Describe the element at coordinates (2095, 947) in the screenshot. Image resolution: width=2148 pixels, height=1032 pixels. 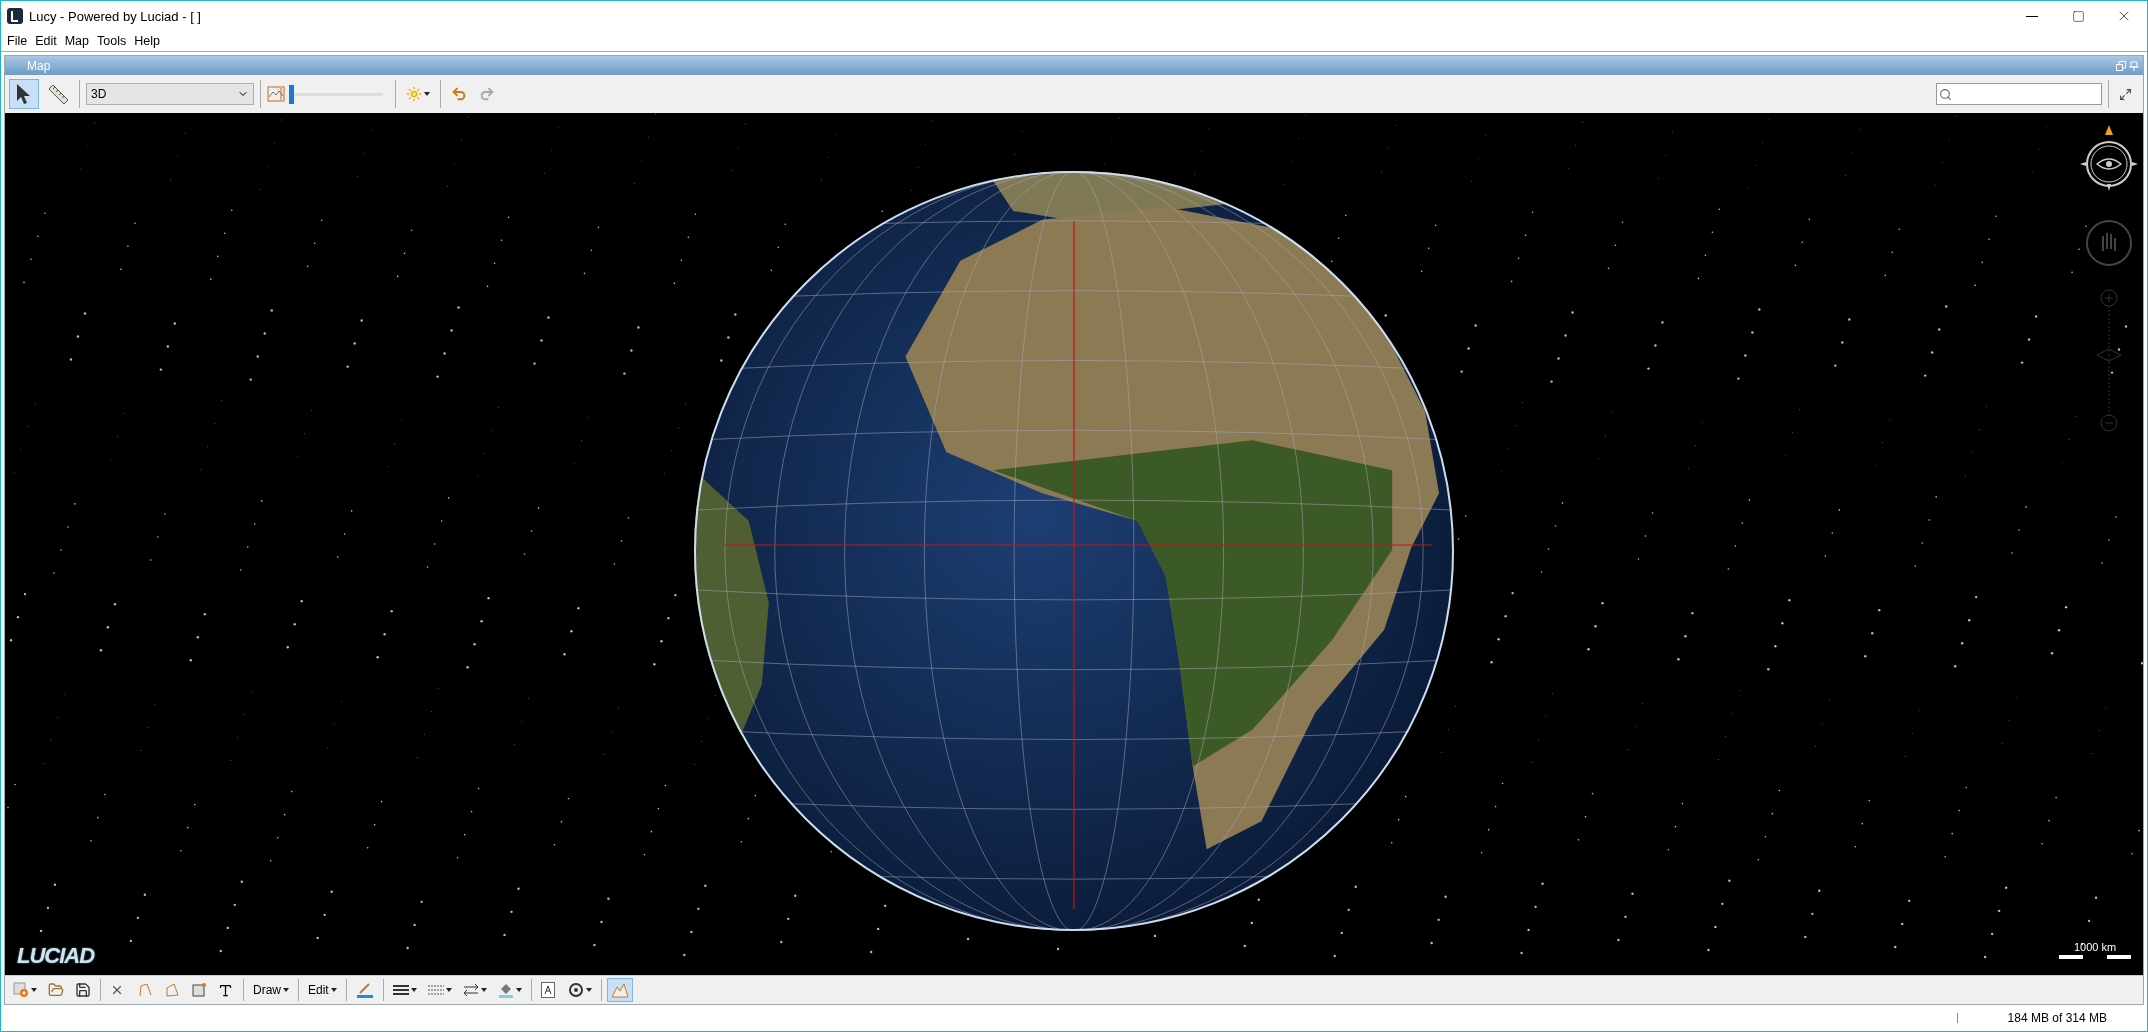
I see `scale-label: 1000 km` at that location.